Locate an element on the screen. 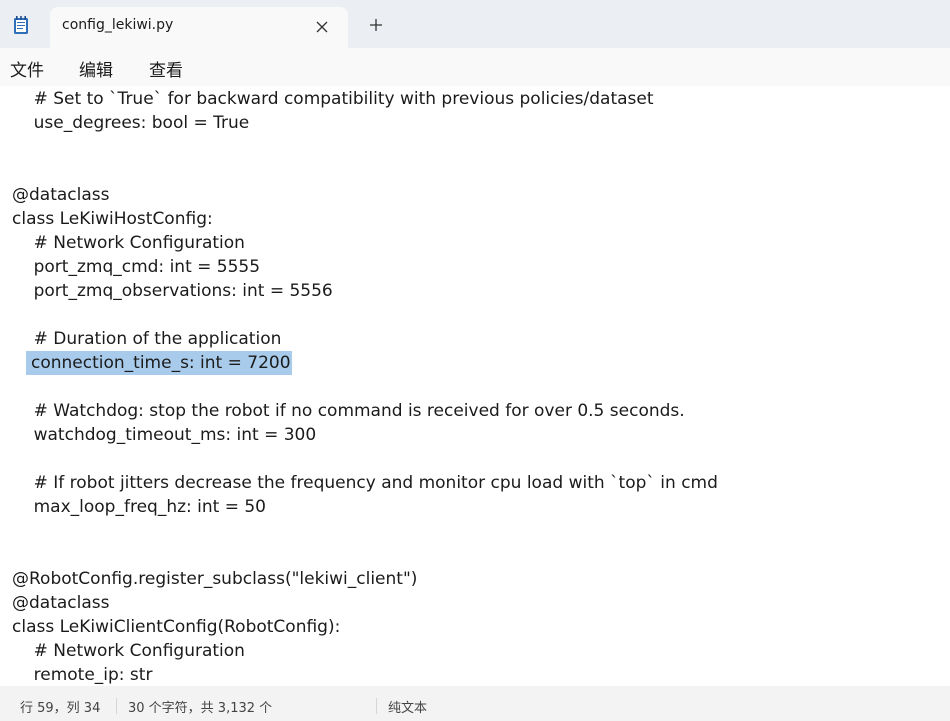  menu-edit: 编辑 is located at coordinates (96, 68).